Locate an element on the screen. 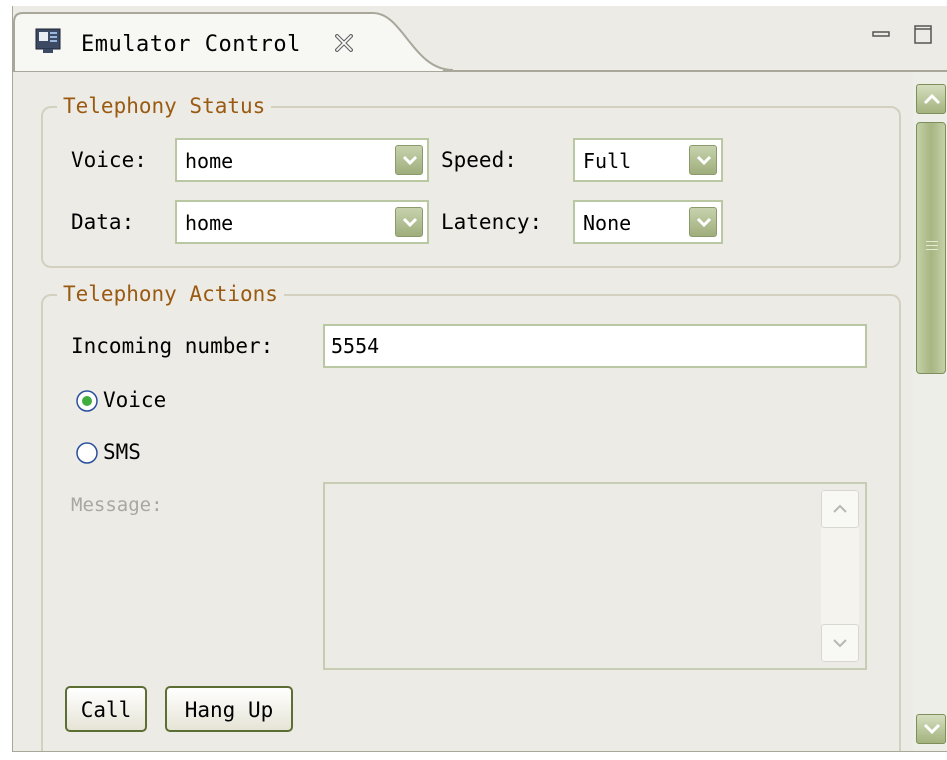 This screenshot has height=760, width=947. speed-label: Speed: is located at coordinates (479, 160).